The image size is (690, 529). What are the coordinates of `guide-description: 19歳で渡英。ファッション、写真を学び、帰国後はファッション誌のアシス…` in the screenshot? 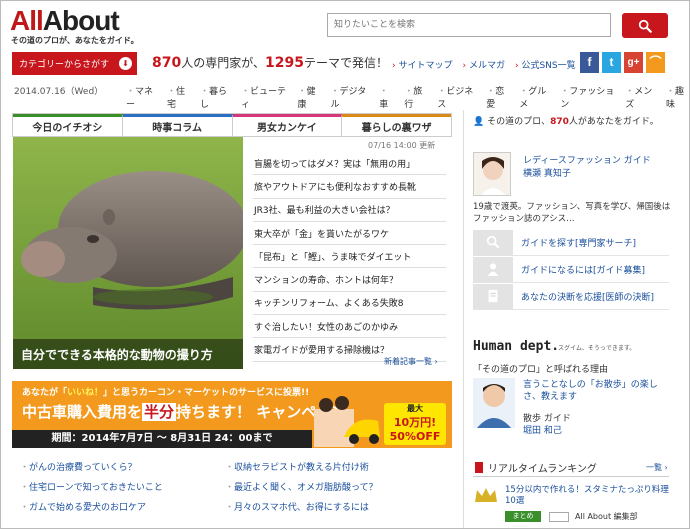 It's located at (572, 213).